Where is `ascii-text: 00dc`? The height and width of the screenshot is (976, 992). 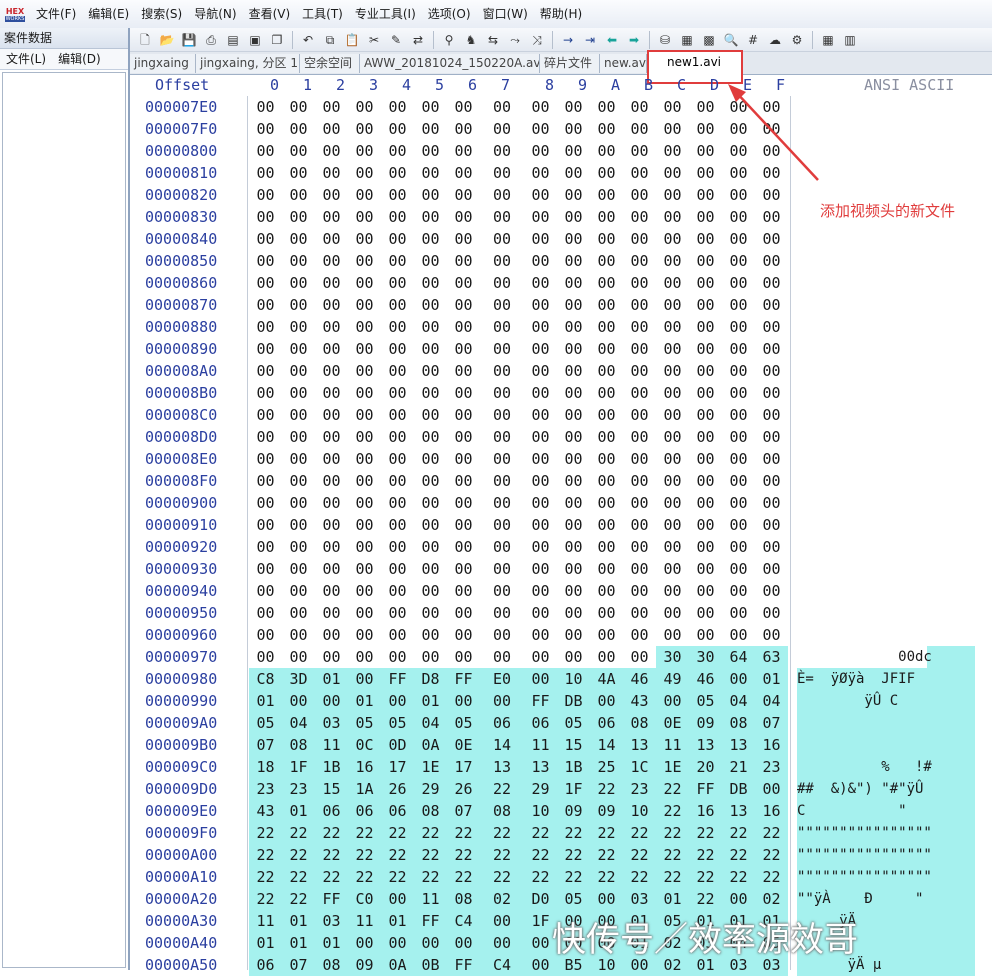 ascii-text: 00dc is located at coordinates (886, 657).